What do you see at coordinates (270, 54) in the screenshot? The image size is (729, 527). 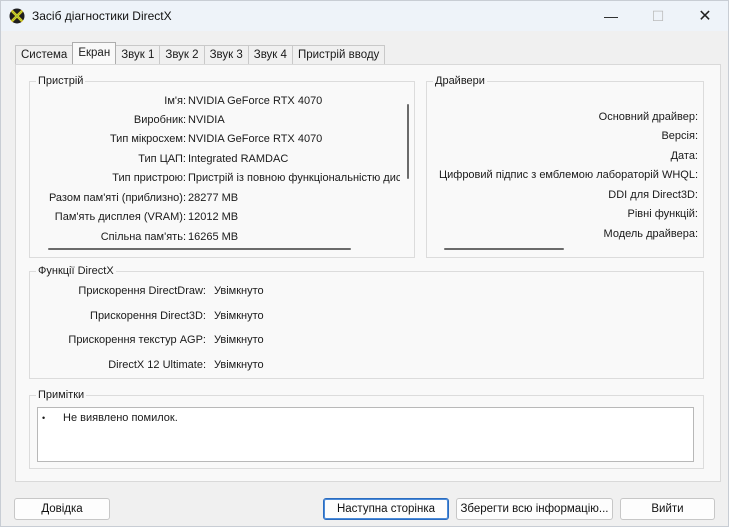 I see `tab-sound-4: Звук 4` at bounding box center [270, 54].